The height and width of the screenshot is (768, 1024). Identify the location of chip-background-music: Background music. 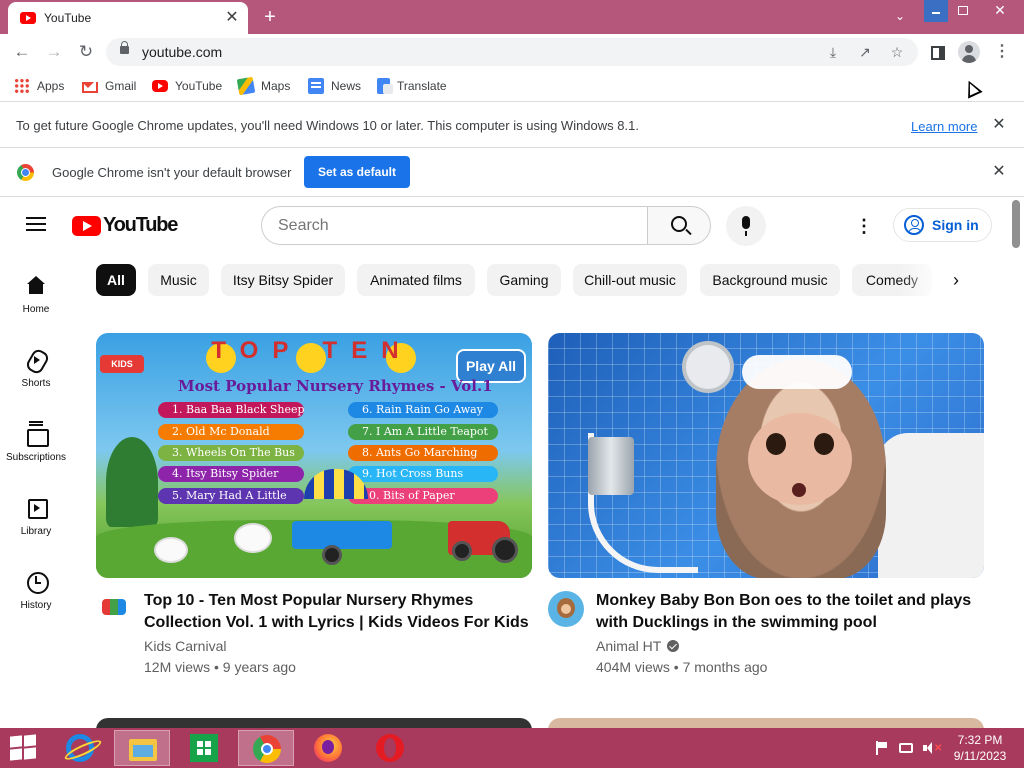
(770, 280).